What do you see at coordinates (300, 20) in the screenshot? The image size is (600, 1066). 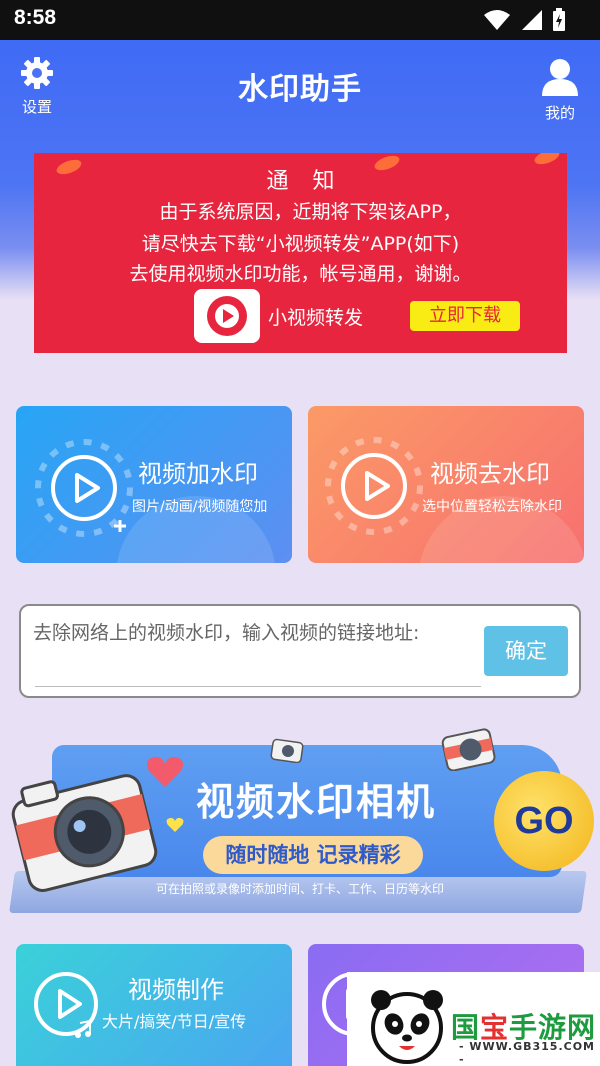 I see `status-bar: 8:58` at bounding box center [300, 20].